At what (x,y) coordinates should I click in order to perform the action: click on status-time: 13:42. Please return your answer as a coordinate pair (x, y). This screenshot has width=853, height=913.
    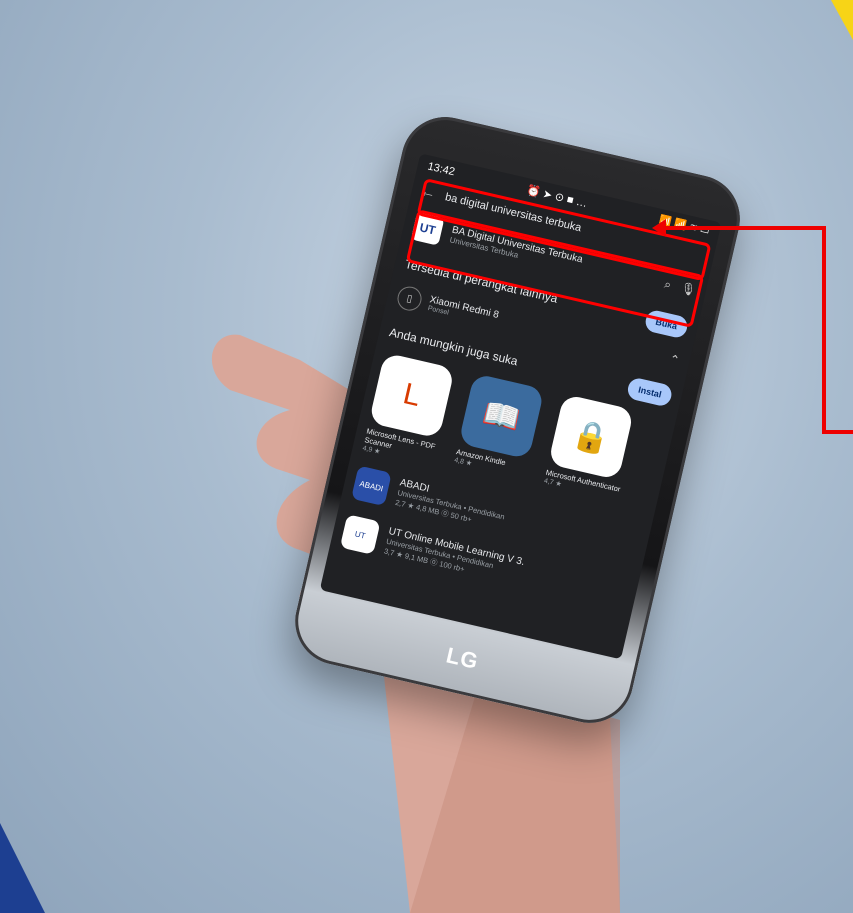
    Looking at the image, I should click on (441, 169).